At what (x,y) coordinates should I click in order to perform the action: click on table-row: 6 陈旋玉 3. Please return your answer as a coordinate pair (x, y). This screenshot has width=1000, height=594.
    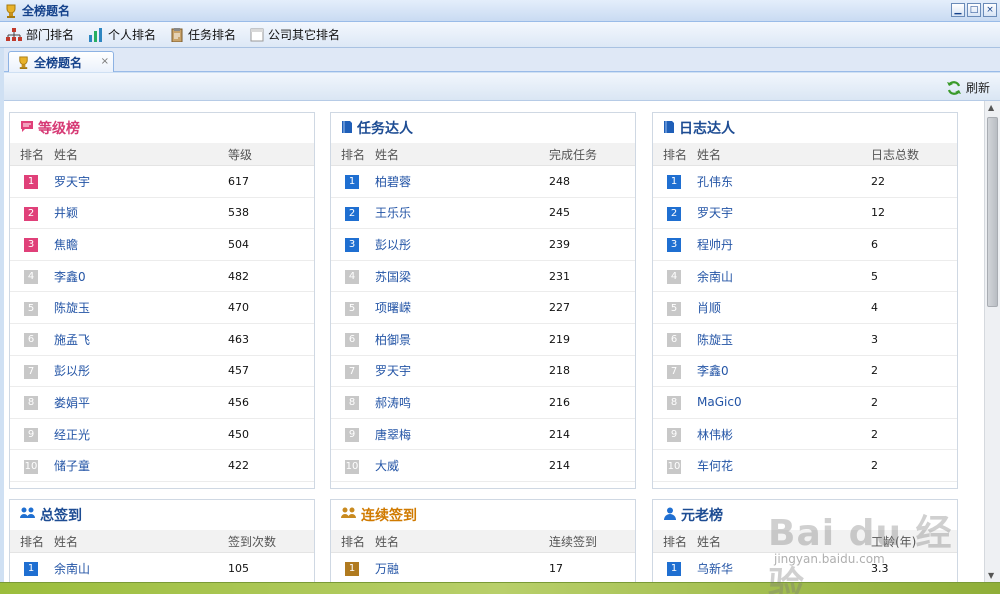
    Looking at the image, I should click on (805, 340).